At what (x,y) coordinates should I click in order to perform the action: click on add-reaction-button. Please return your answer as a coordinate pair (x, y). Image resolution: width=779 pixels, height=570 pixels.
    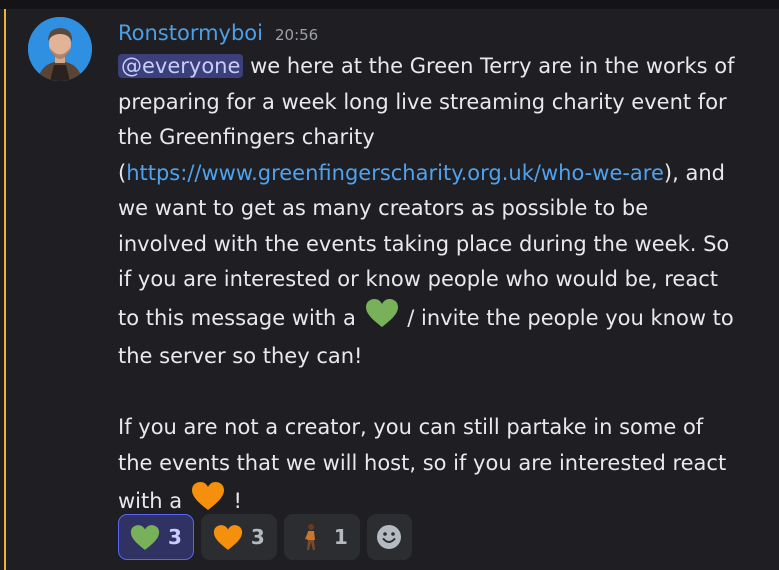
    Looking at the image, I should click on (389, 537).